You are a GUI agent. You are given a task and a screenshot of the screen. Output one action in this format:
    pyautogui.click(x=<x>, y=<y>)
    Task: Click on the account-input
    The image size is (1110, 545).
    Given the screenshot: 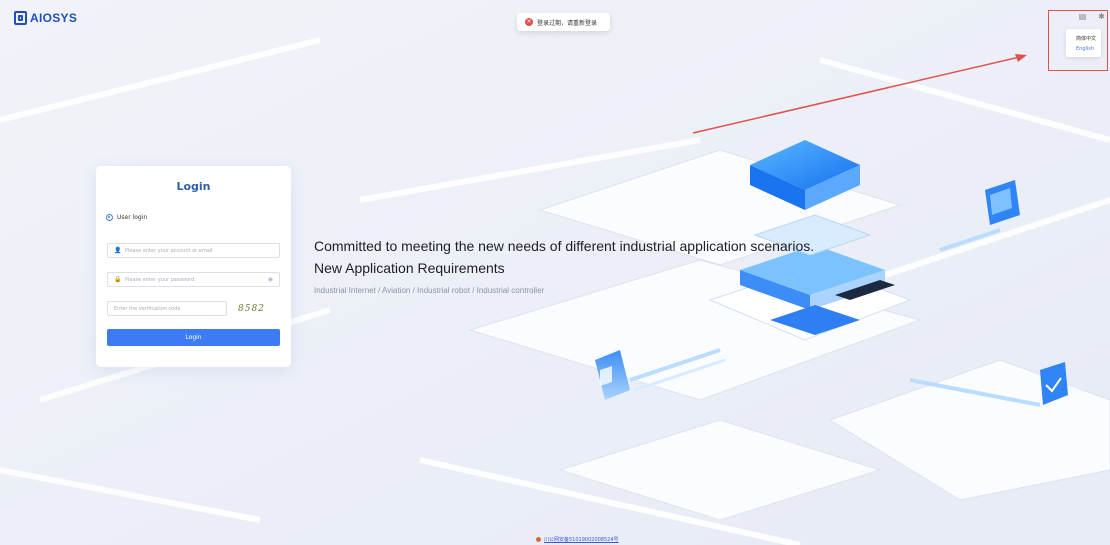 What is the action you would take?
    pyautogui.click(x=200, y=250)
    